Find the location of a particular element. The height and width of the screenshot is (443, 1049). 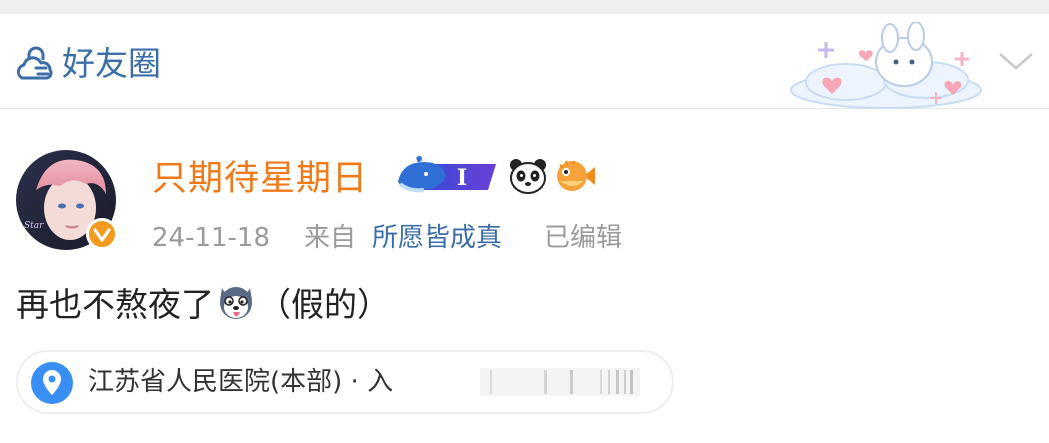

bunny-cloud-decoration is located at coordinates (886, 65).